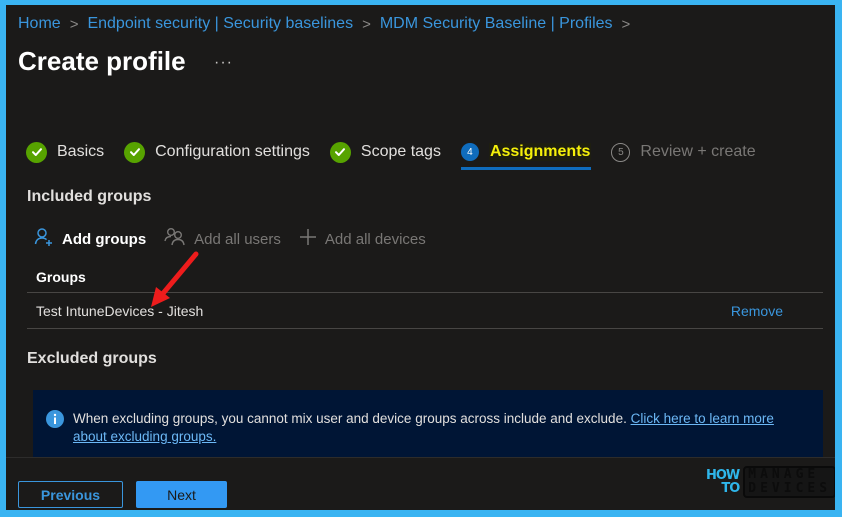 The image size is (842, 517). I want to click on add-all-users-button: Add all users, so click(222, 239).